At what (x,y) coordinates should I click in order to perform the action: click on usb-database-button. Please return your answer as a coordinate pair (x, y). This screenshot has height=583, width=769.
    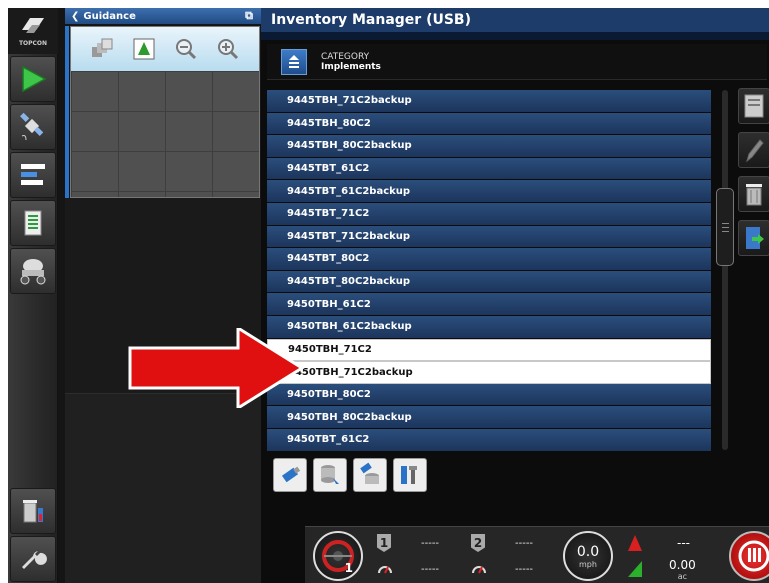
    Looking at the image, I should click on (370, 475).